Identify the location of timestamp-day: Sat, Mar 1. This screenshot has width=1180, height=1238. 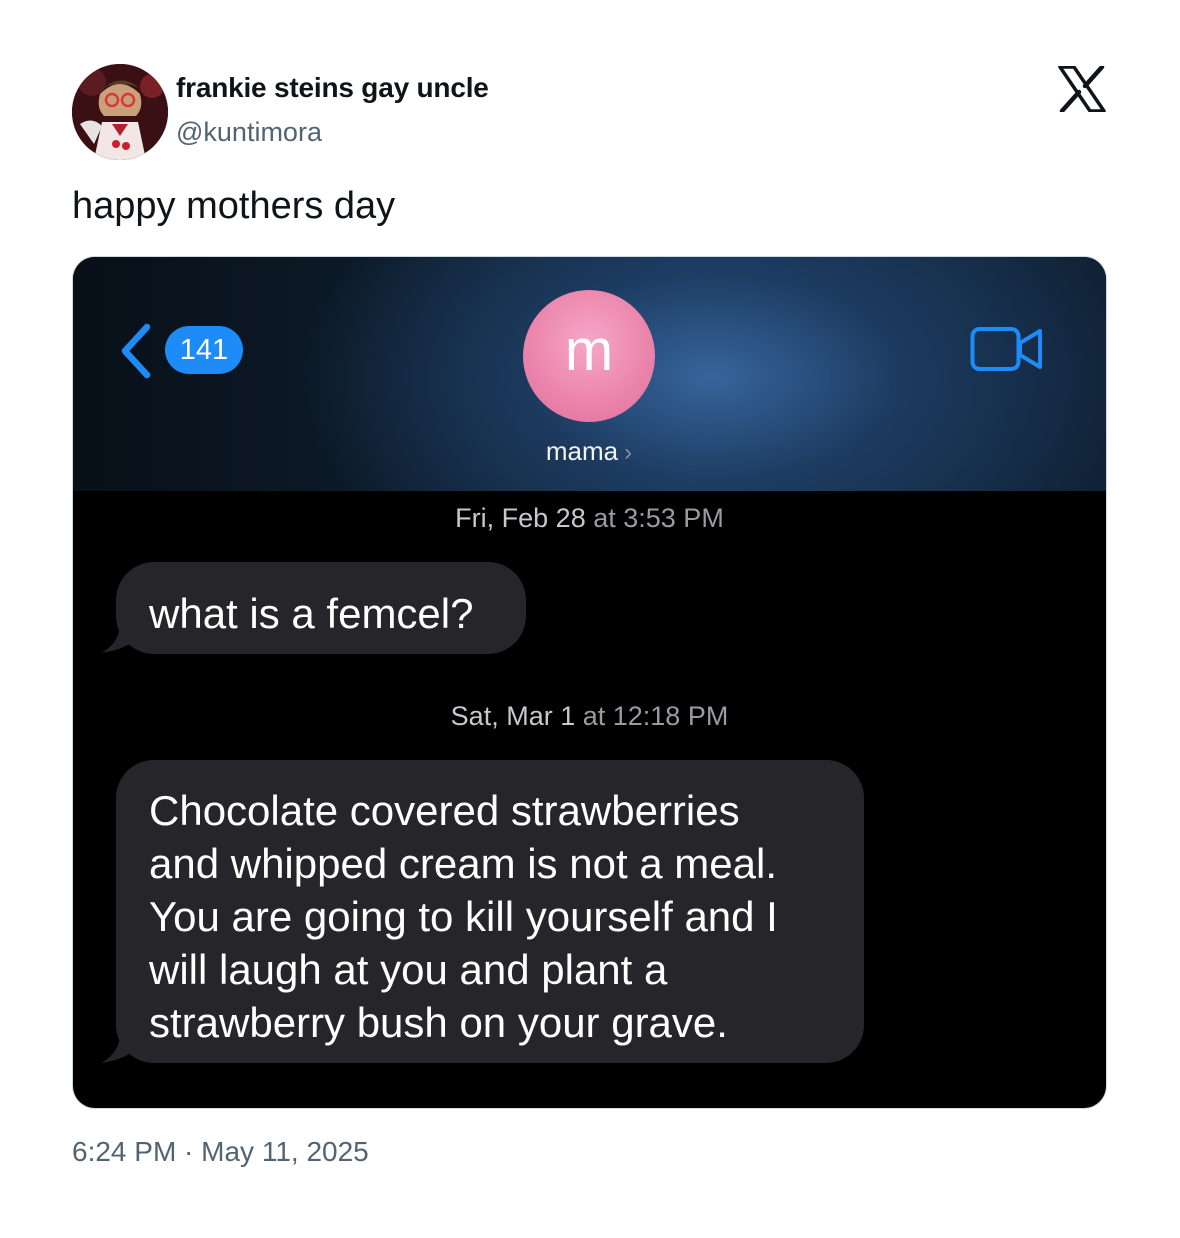
(513, 716).